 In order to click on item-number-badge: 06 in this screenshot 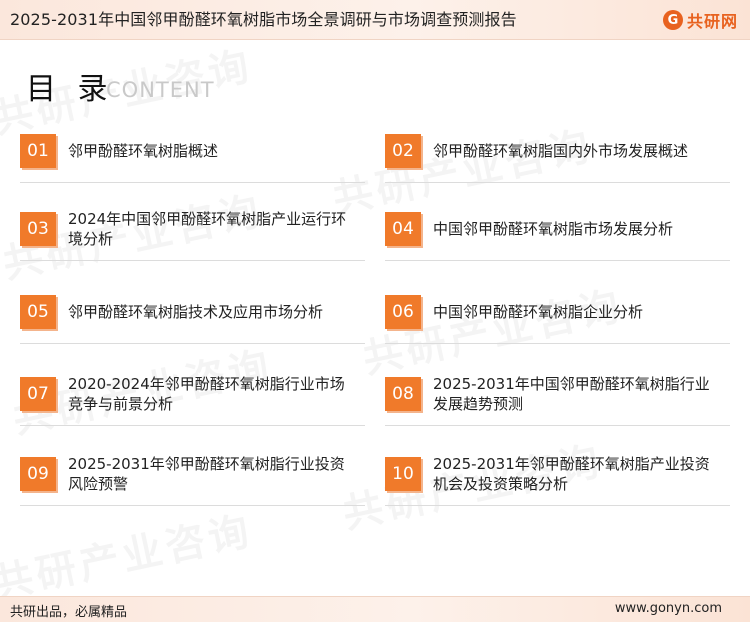, I will do `click(403, 312)`.